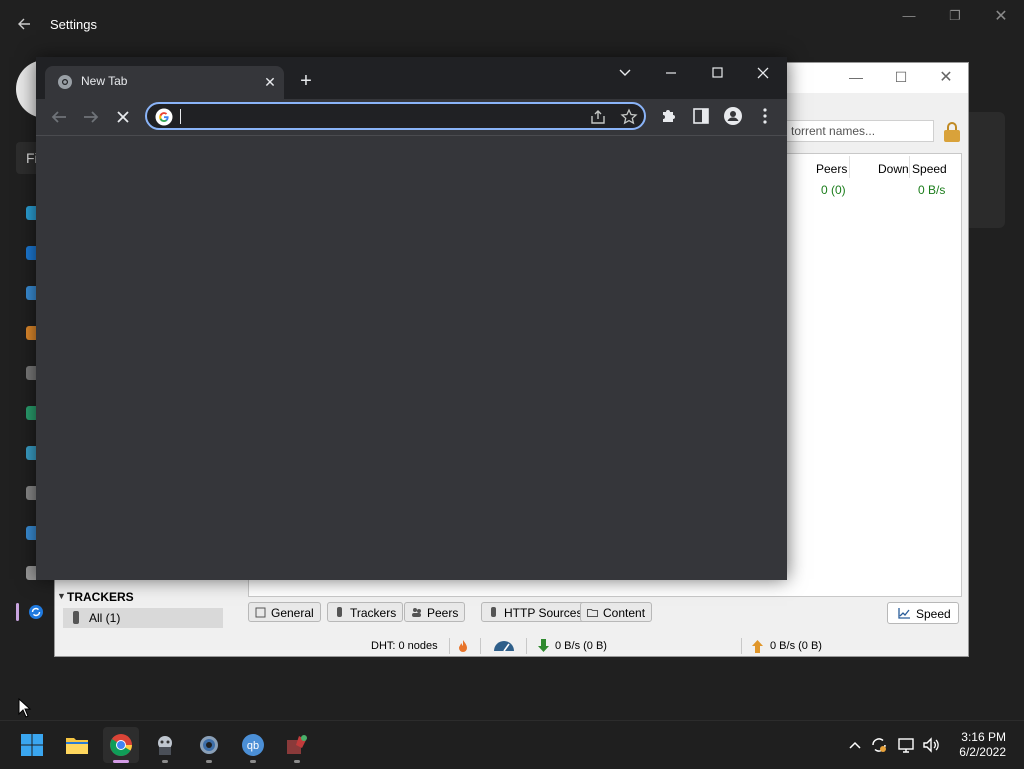 This screenshot has height=769, width=1024. I want to click on tab-general: General, so click(284, 612).